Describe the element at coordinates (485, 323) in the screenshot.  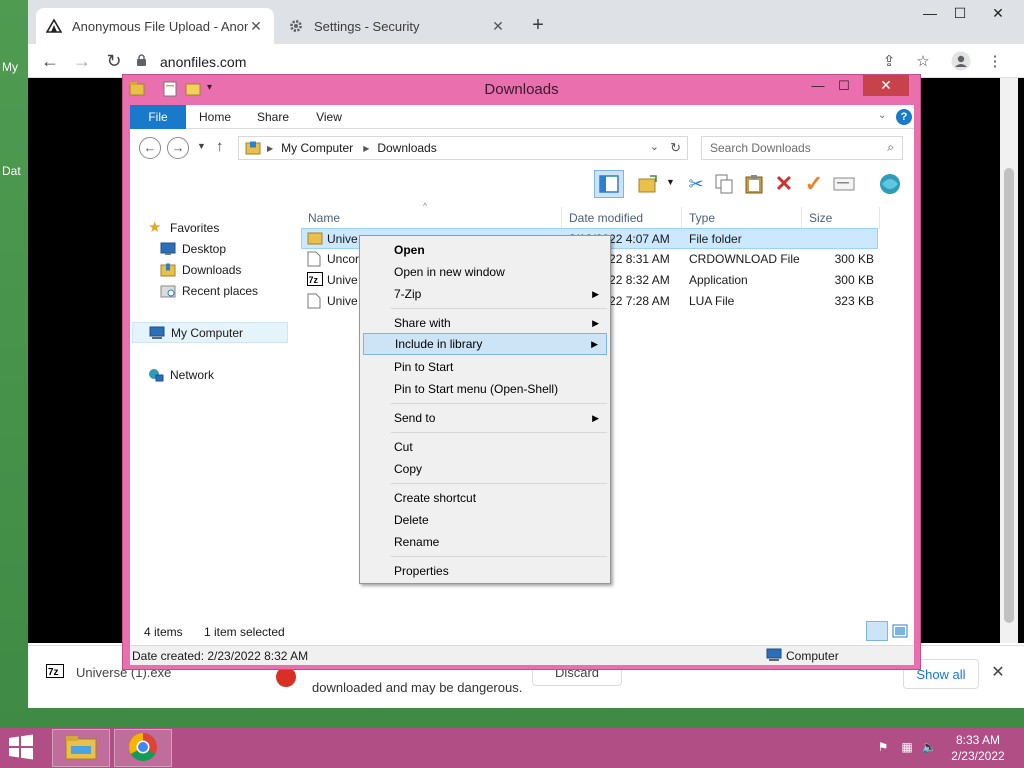
I see `menu-item-share-with: Share with ▶` at that location.